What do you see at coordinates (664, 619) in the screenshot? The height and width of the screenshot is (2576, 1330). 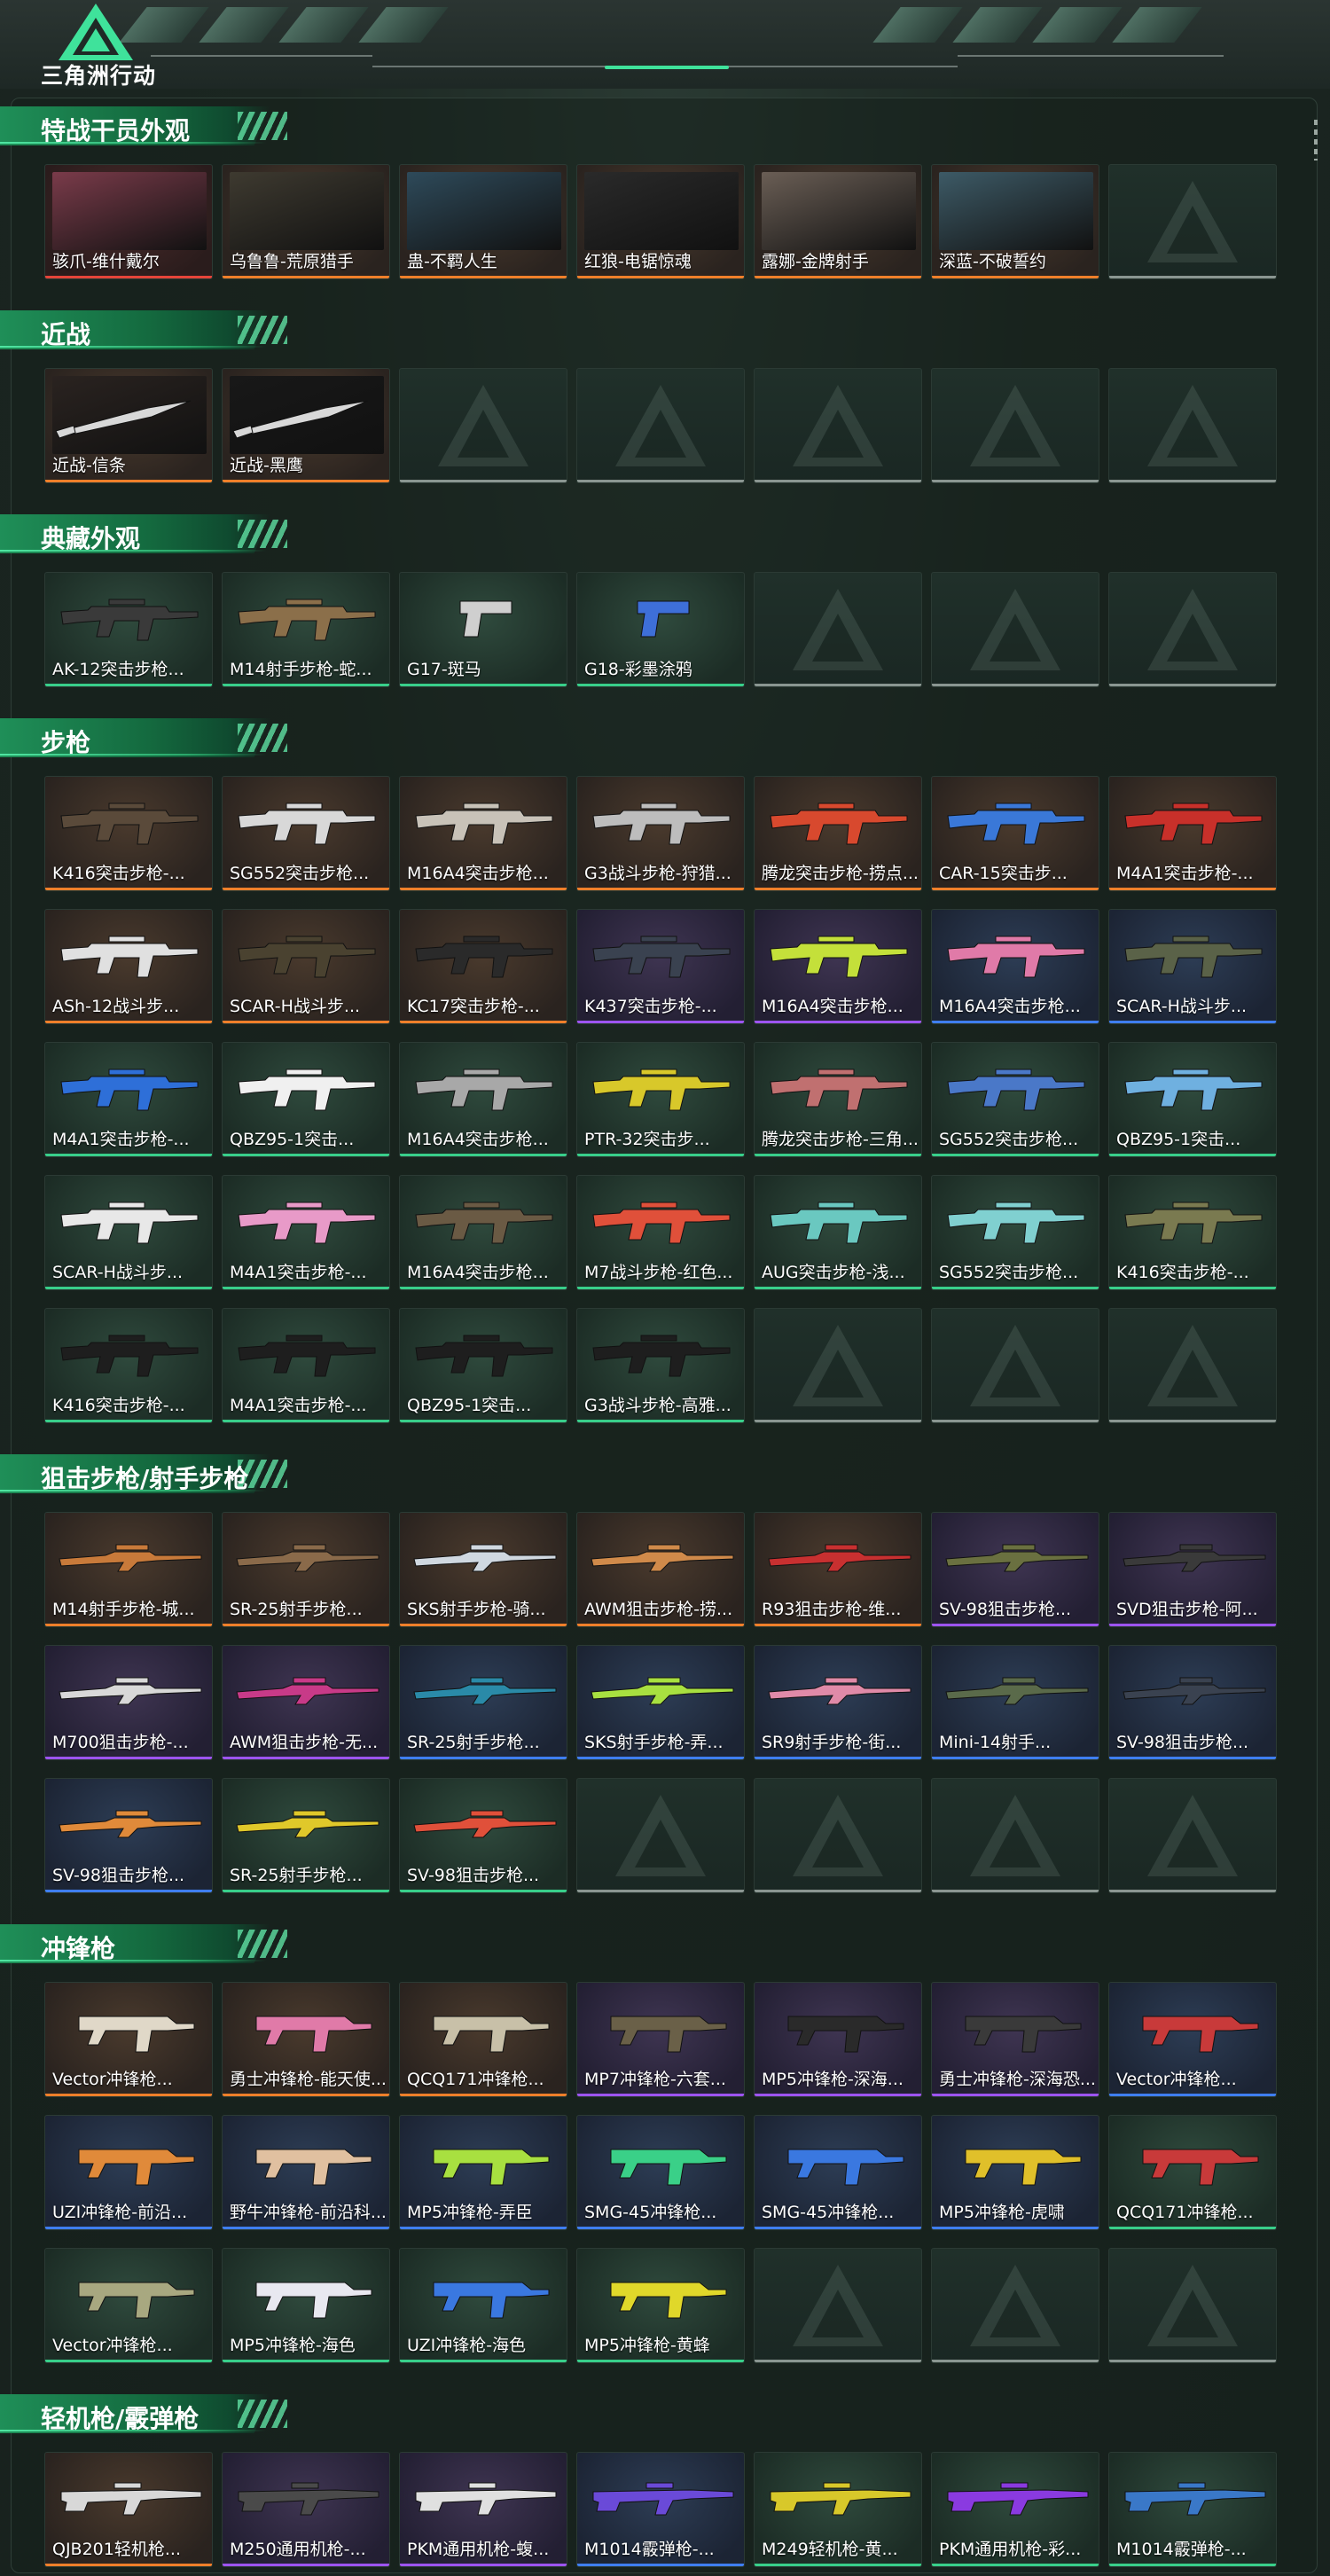 I see `pistol-icon` at bounding box center [664, 619].